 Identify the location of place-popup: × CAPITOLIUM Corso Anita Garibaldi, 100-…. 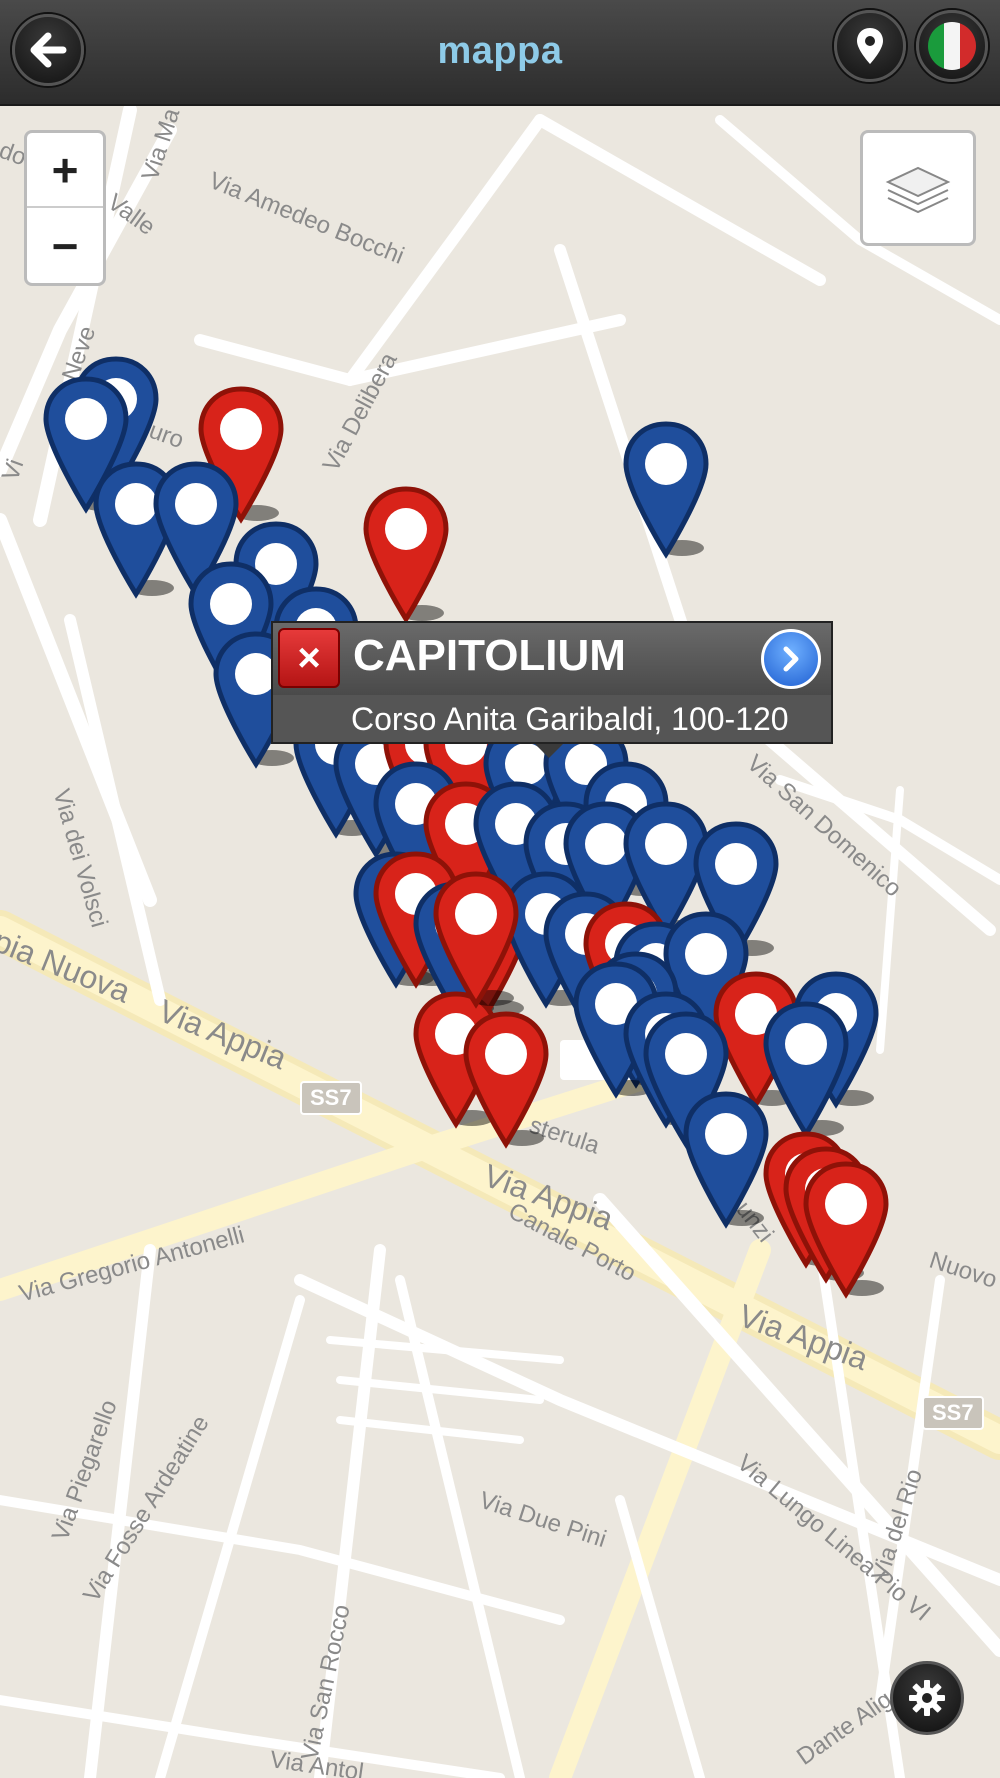
(552, 689).